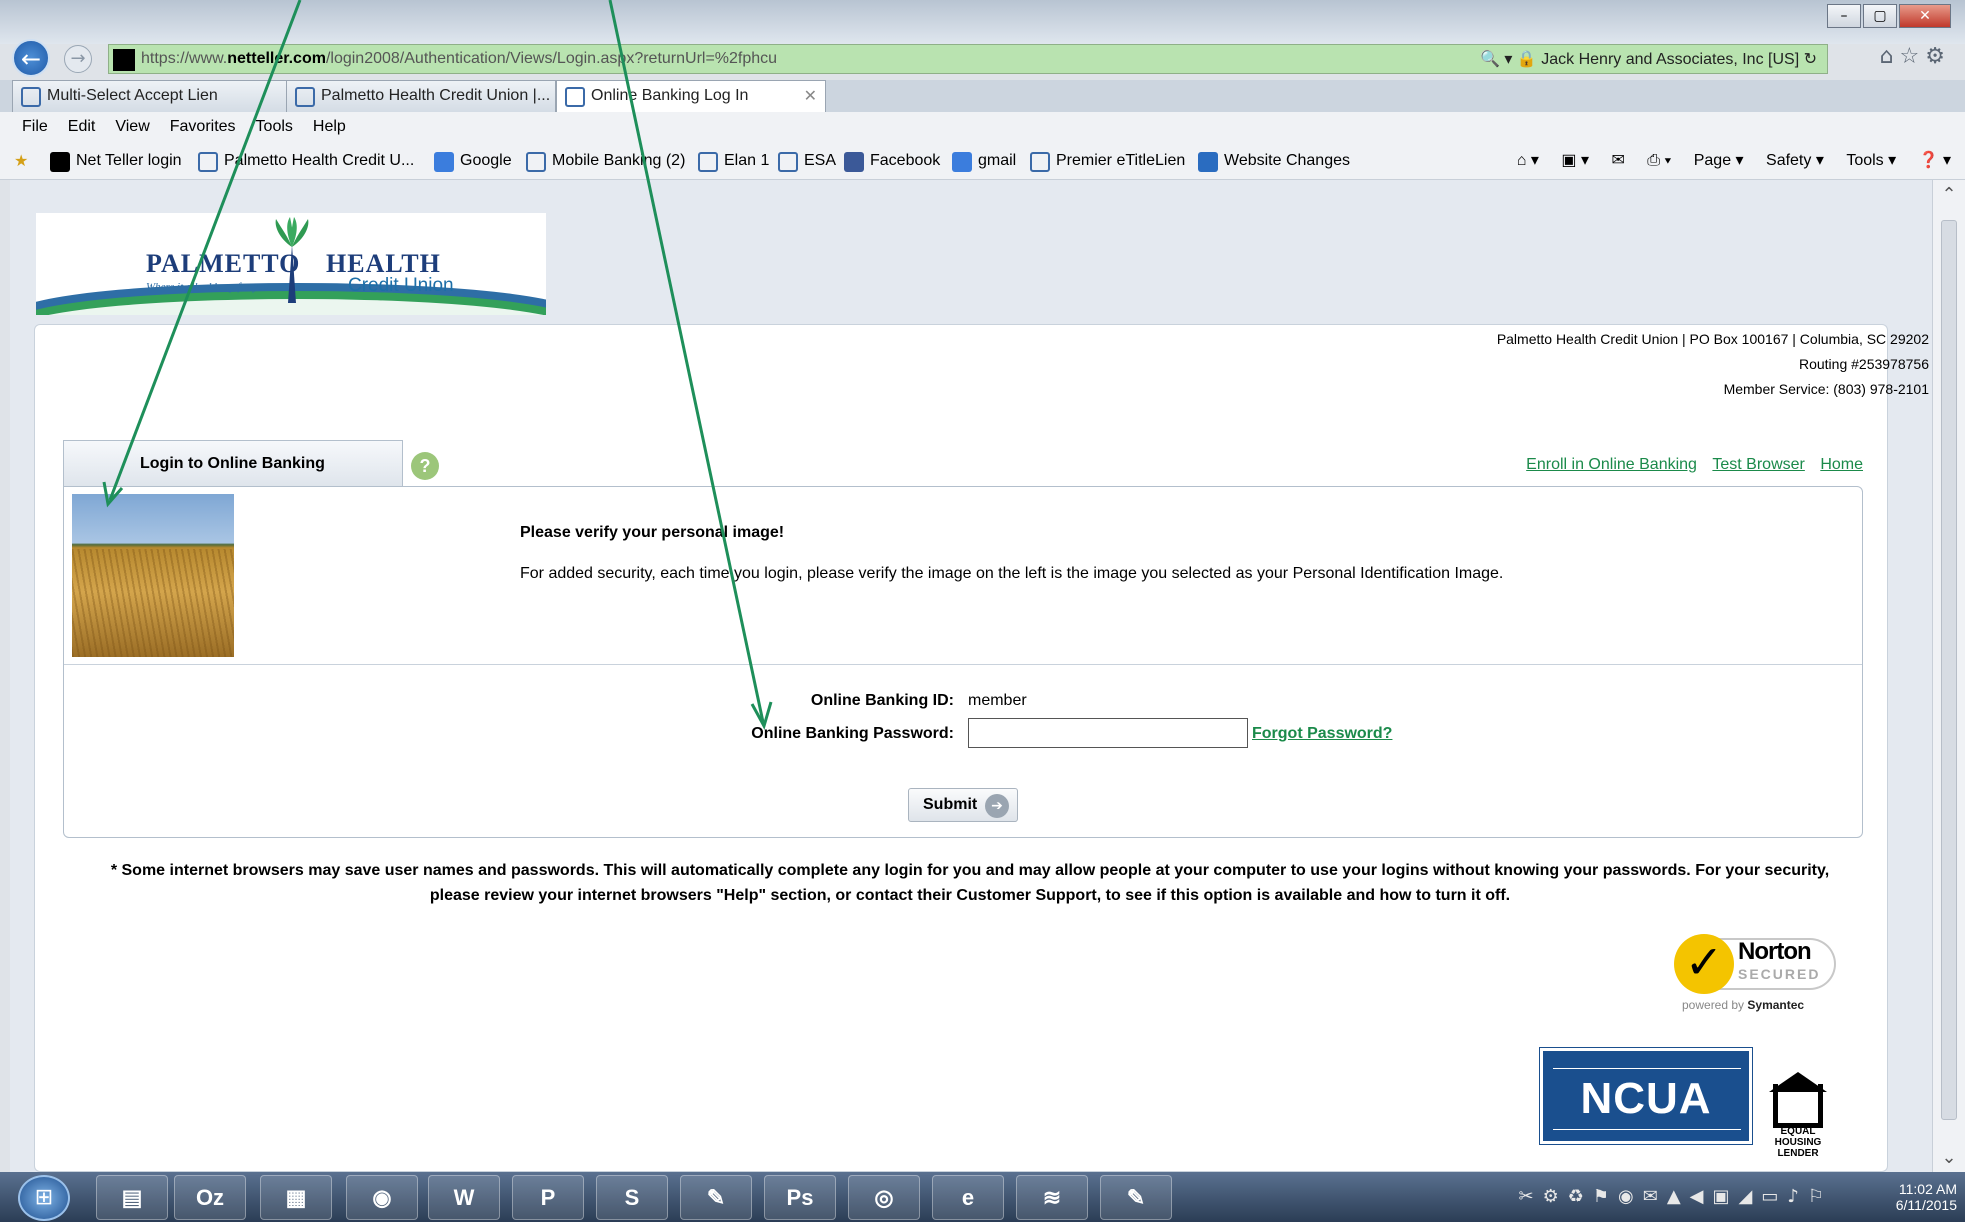  I want to click on chrome-taskbar-icon: ◎, so click(884, 1197).